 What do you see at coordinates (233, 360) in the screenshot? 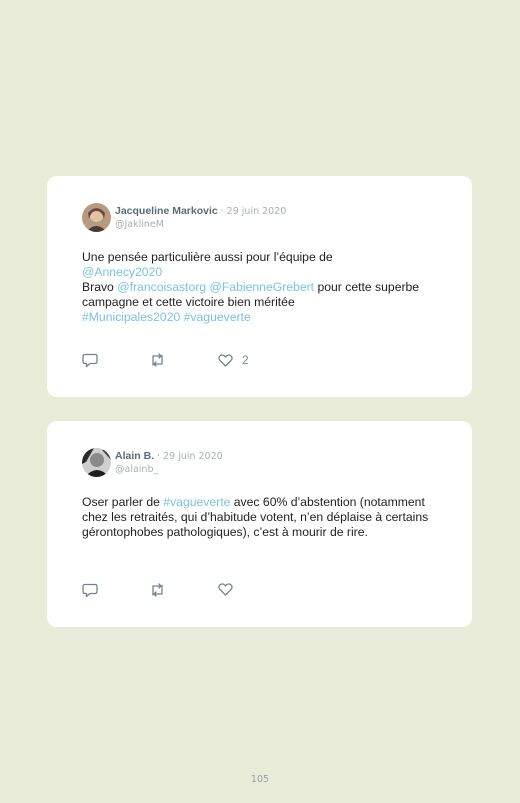
I see `like-button: 2` at bounding box center [233, 360].